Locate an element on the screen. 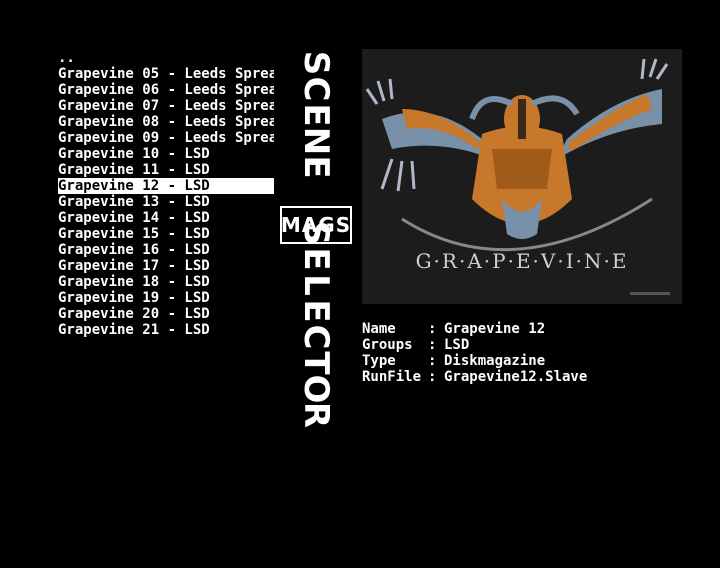  scene-selector-banner: SCENE MAGS SELECTOR is located at coordinates (316, 275).